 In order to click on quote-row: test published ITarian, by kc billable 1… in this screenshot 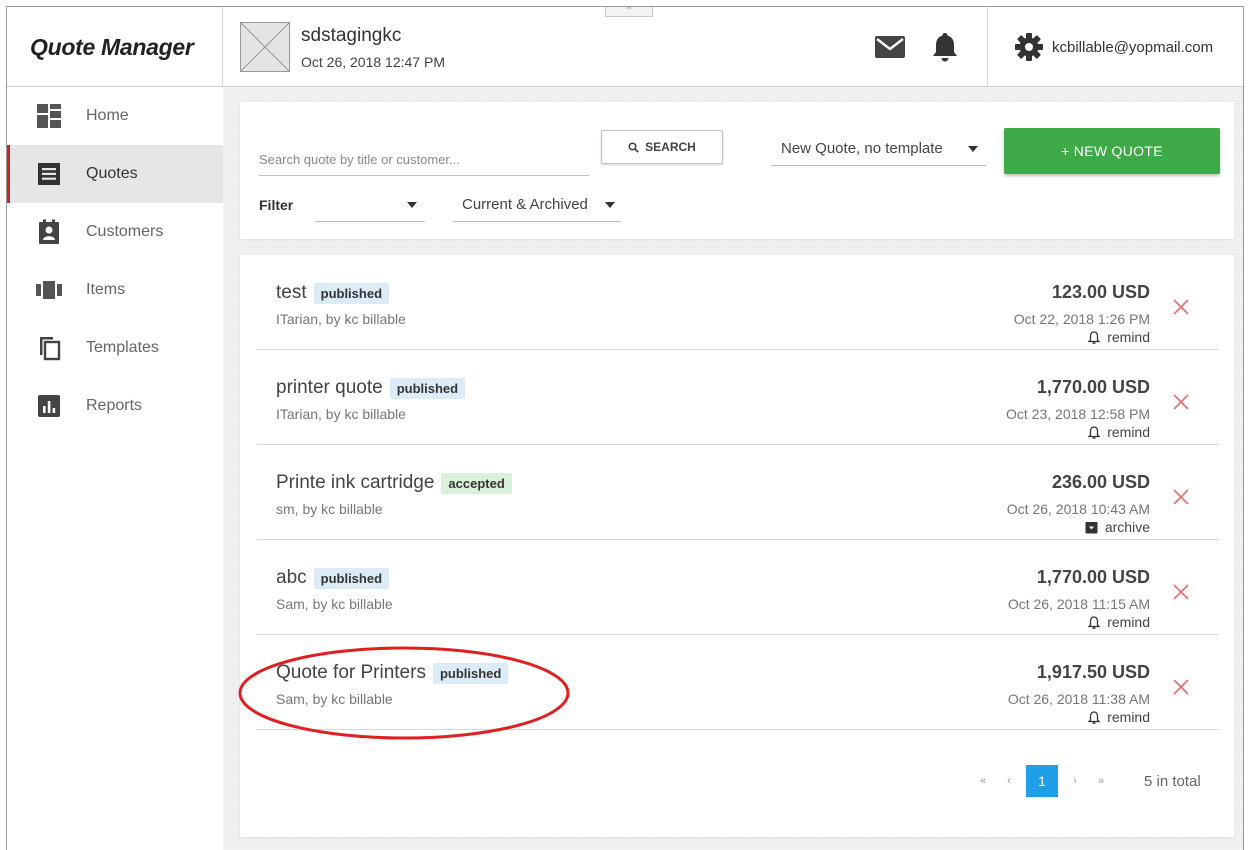, I will do `click(738, 302)`.